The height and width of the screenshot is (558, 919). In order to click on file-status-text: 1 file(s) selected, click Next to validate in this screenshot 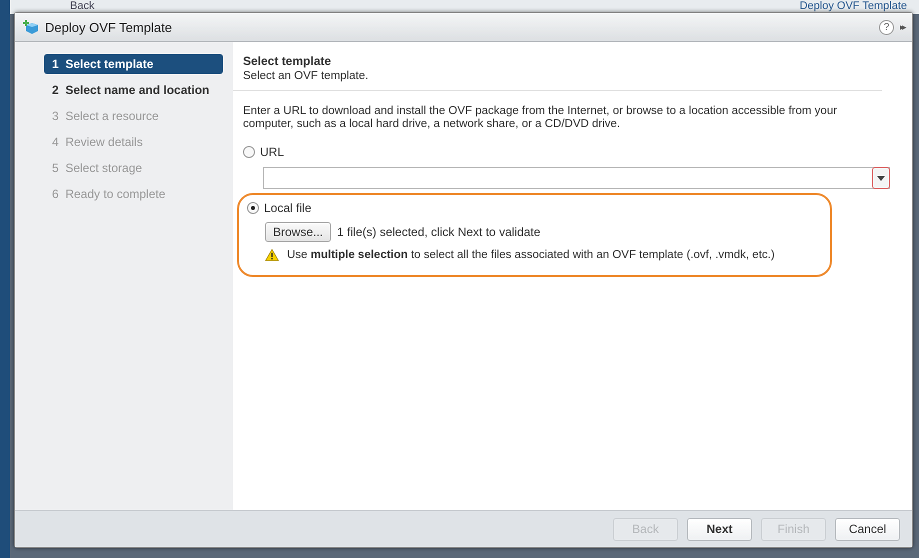, I will do `click(438, 232)`.